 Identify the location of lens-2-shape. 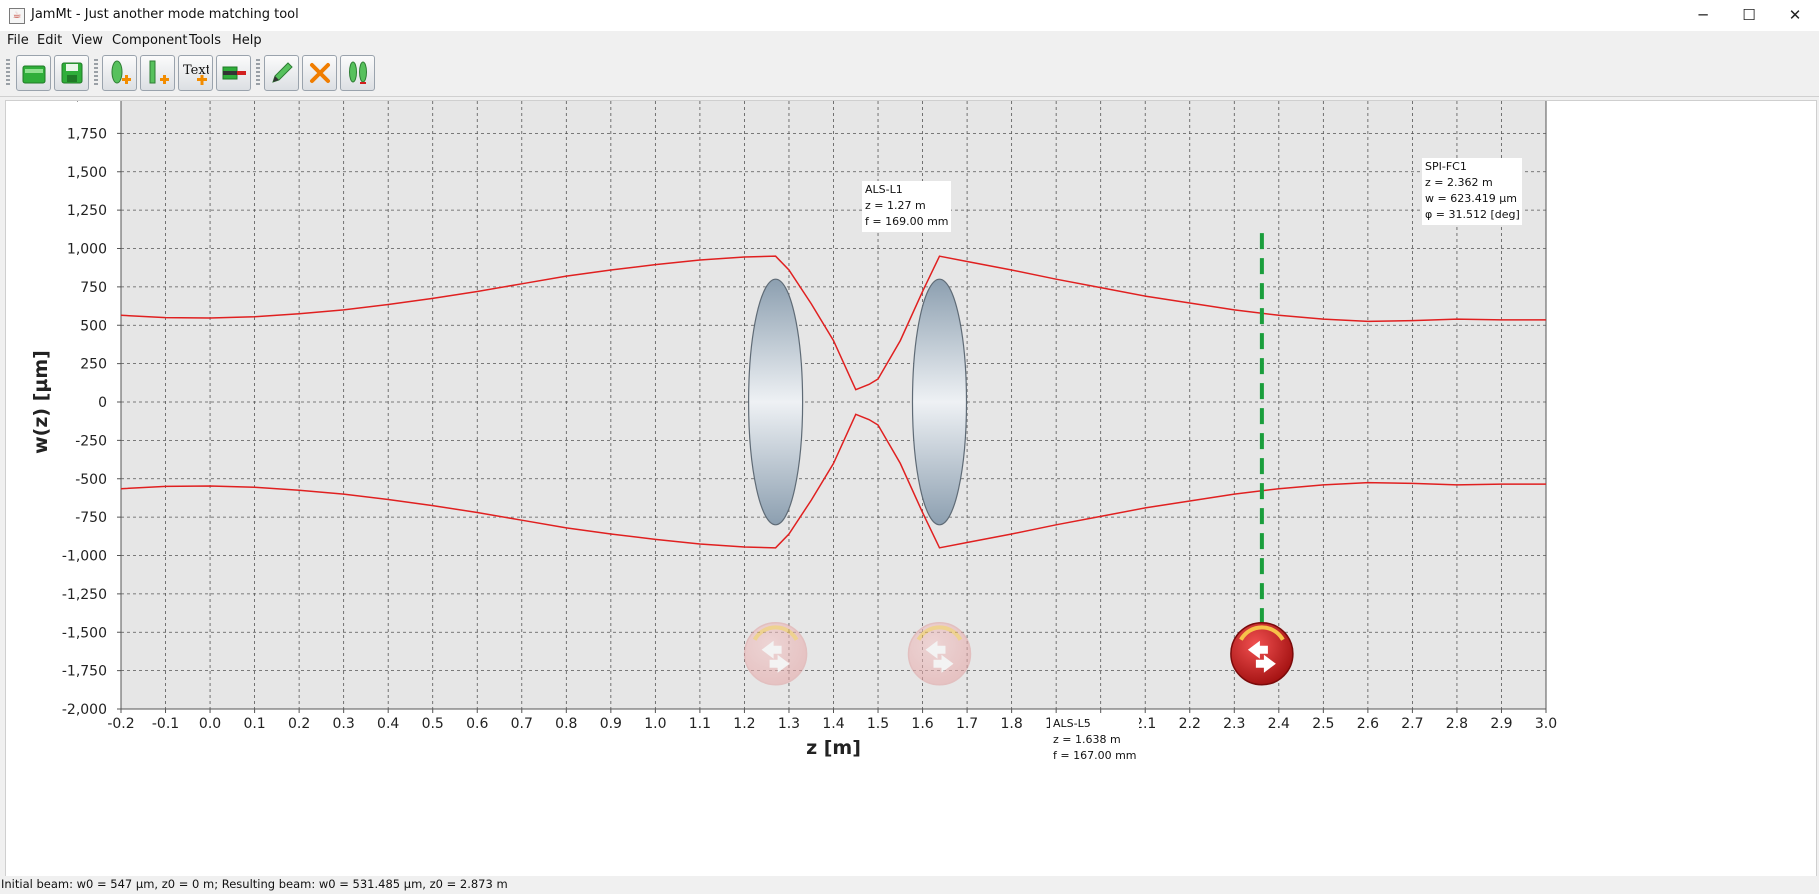
(939, 402).